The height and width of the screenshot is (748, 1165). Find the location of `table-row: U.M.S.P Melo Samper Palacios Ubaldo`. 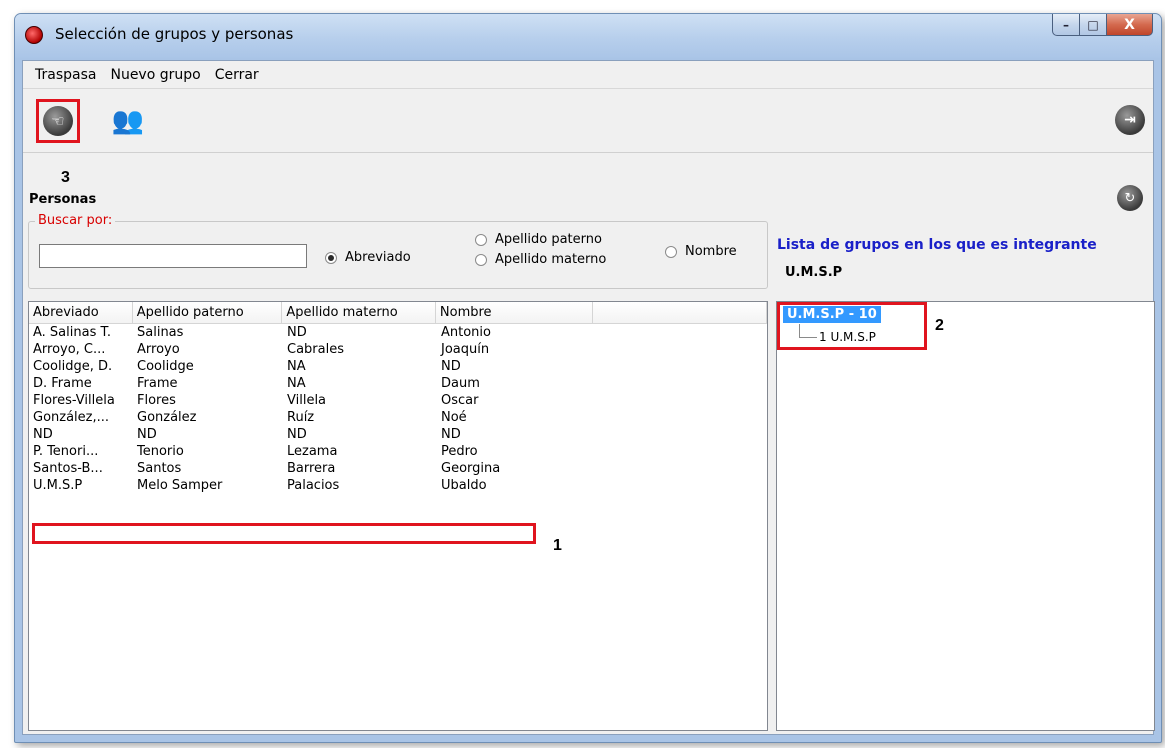

table-row: U.M.S.P Melo Samper Palacios Ubaldo is located at coordinates (398, 485).